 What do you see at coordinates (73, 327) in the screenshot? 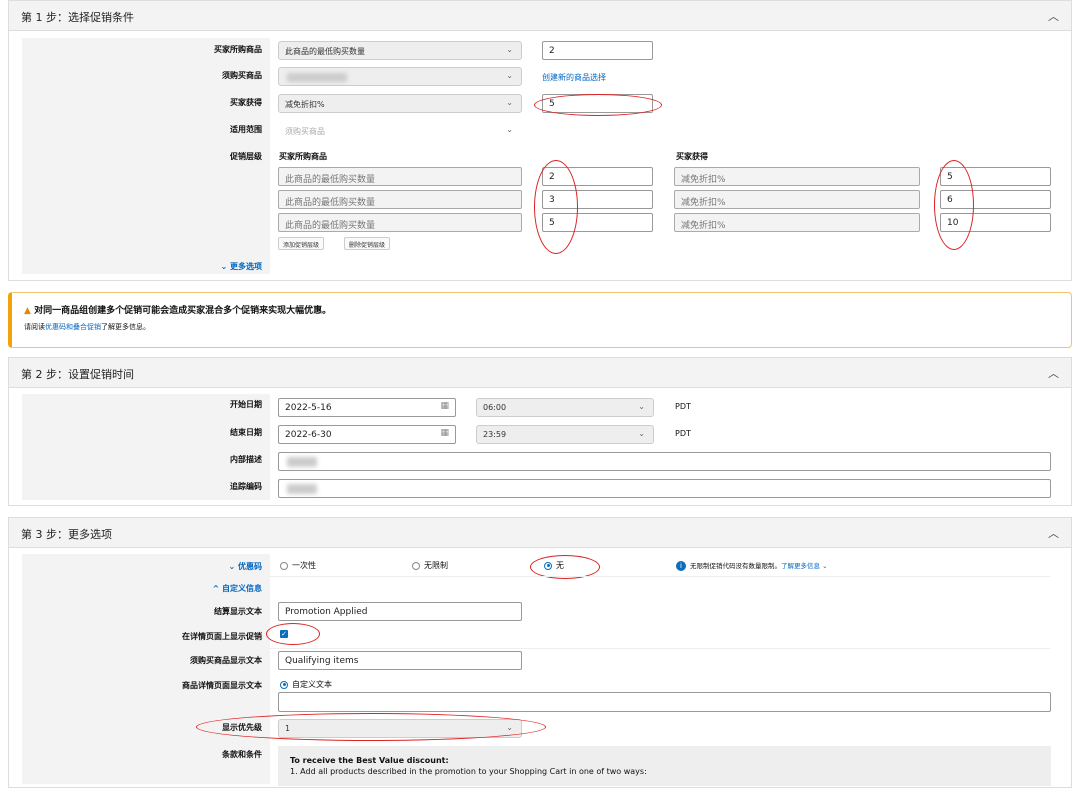
I see `warning-link: 优惠码和叠合促销` at bounding box center [73, 327].